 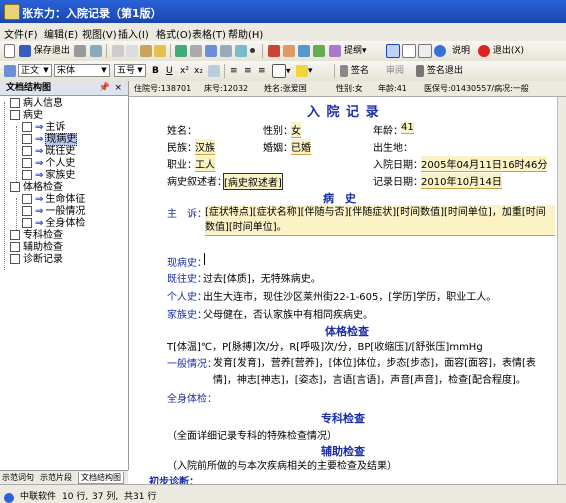 What do you see at coordinates (181, 51) in the screenshot?
I see `undo-icon` at bounding box center [181, 51].